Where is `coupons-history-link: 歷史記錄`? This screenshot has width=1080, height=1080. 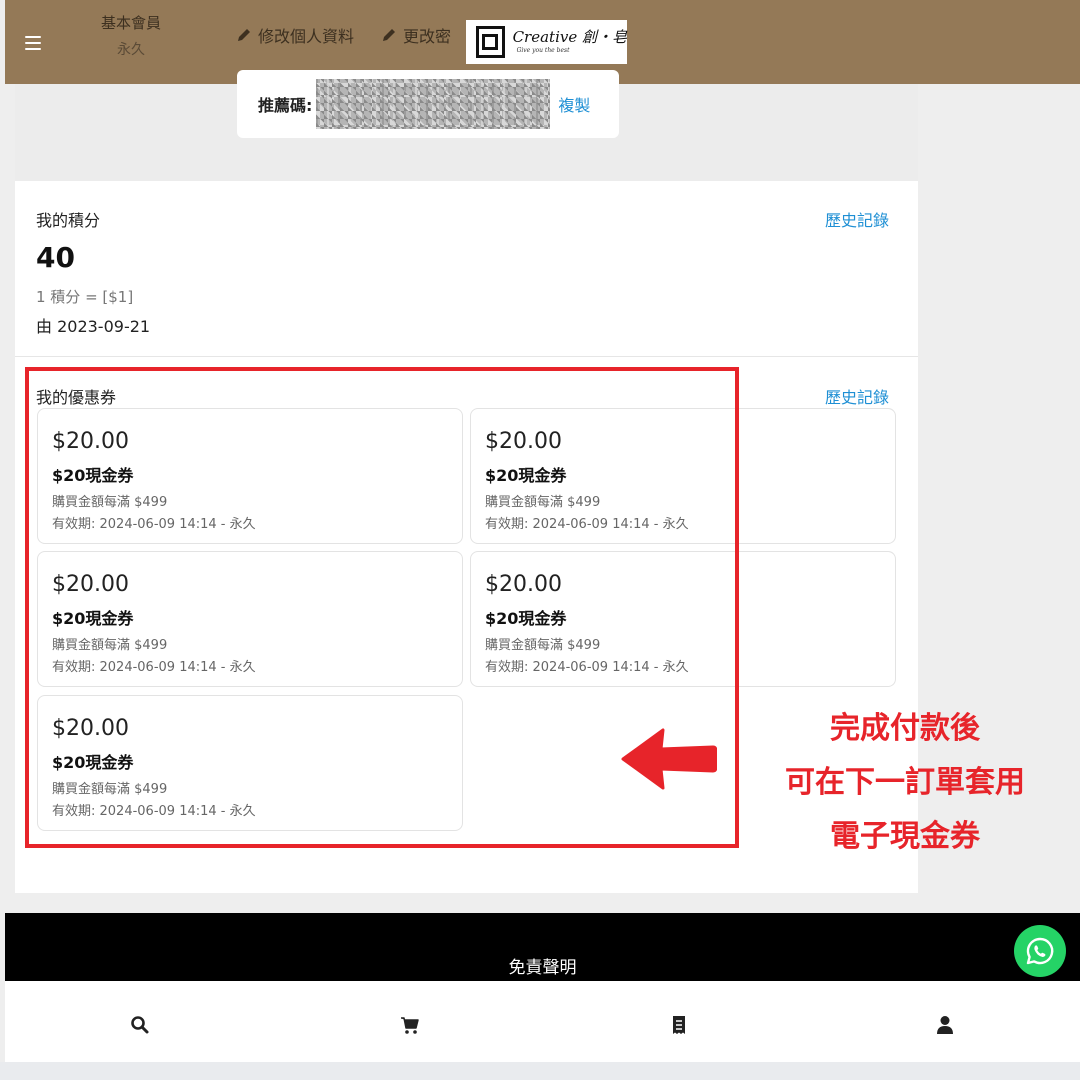 coupons-history-link: 歷史記錄 is located at coordinates (857, 396).